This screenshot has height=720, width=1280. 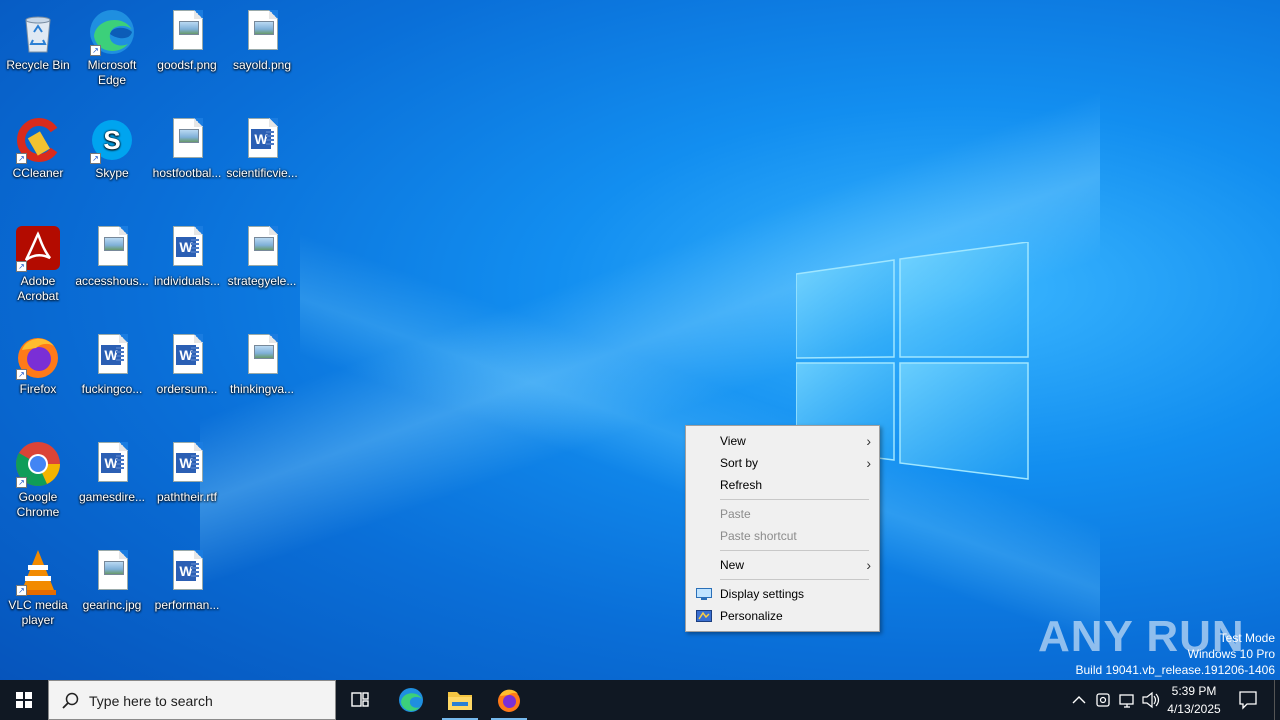 I want to click on task-view-button, so click(x=360, y=700).